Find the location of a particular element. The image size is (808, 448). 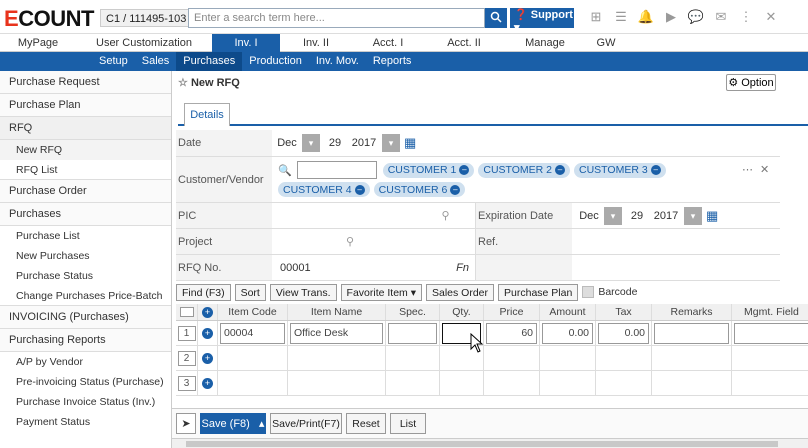

customer-tag: CUSTOMER 4– is located at coordinates (324, 189).